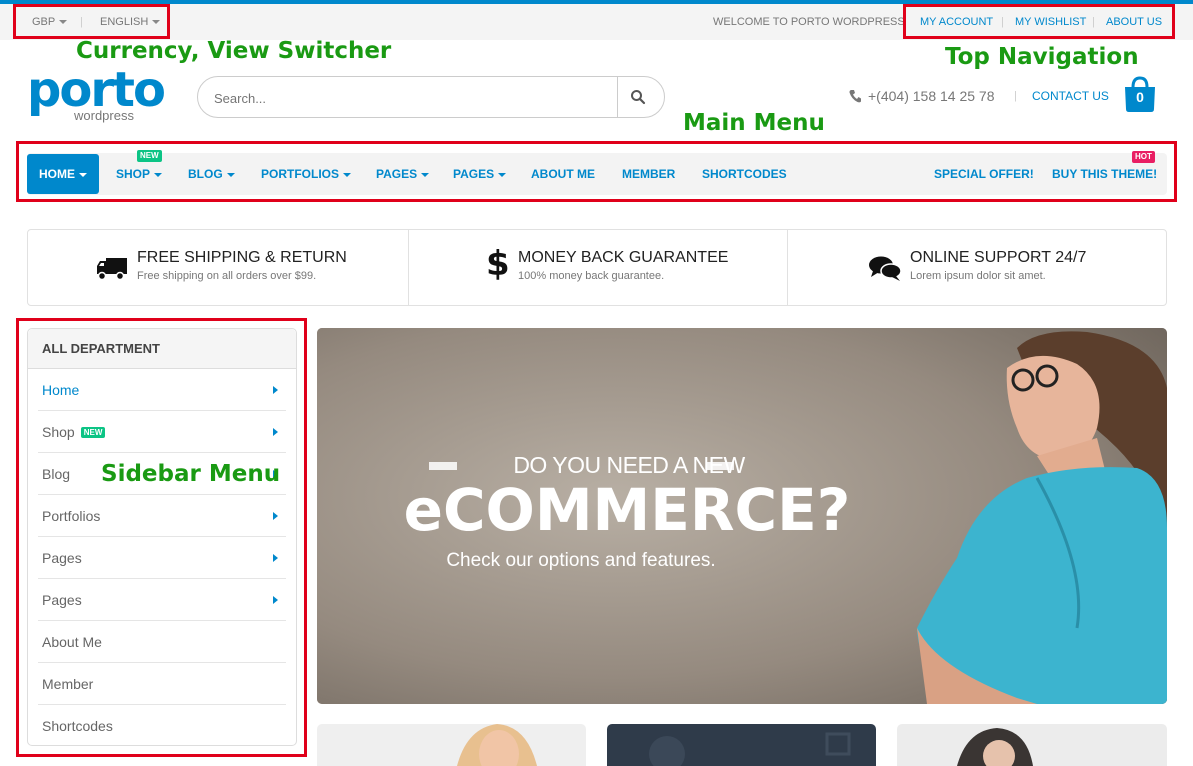  I want to click on annotation-top-navigation: Top Navigation, so click(1042, 57).